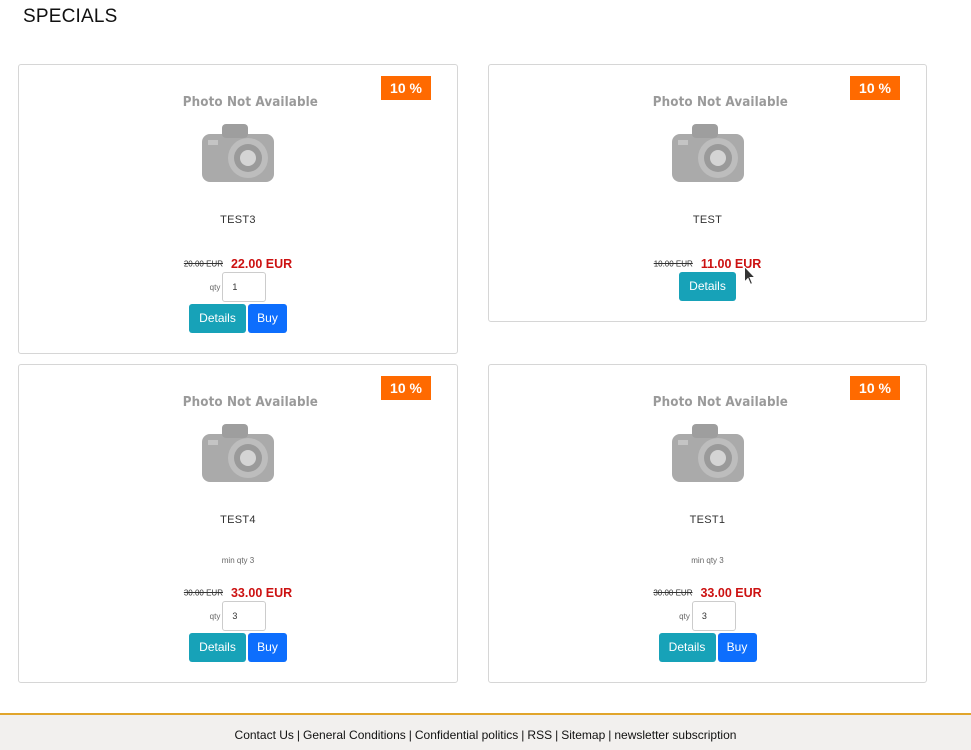 Image resolution: width=971 pixels, height=750 pixels. Describe the element at coordinates (583, 735) in the screenshot. I see `footer-link-sitemap: Sitemap` at that location.